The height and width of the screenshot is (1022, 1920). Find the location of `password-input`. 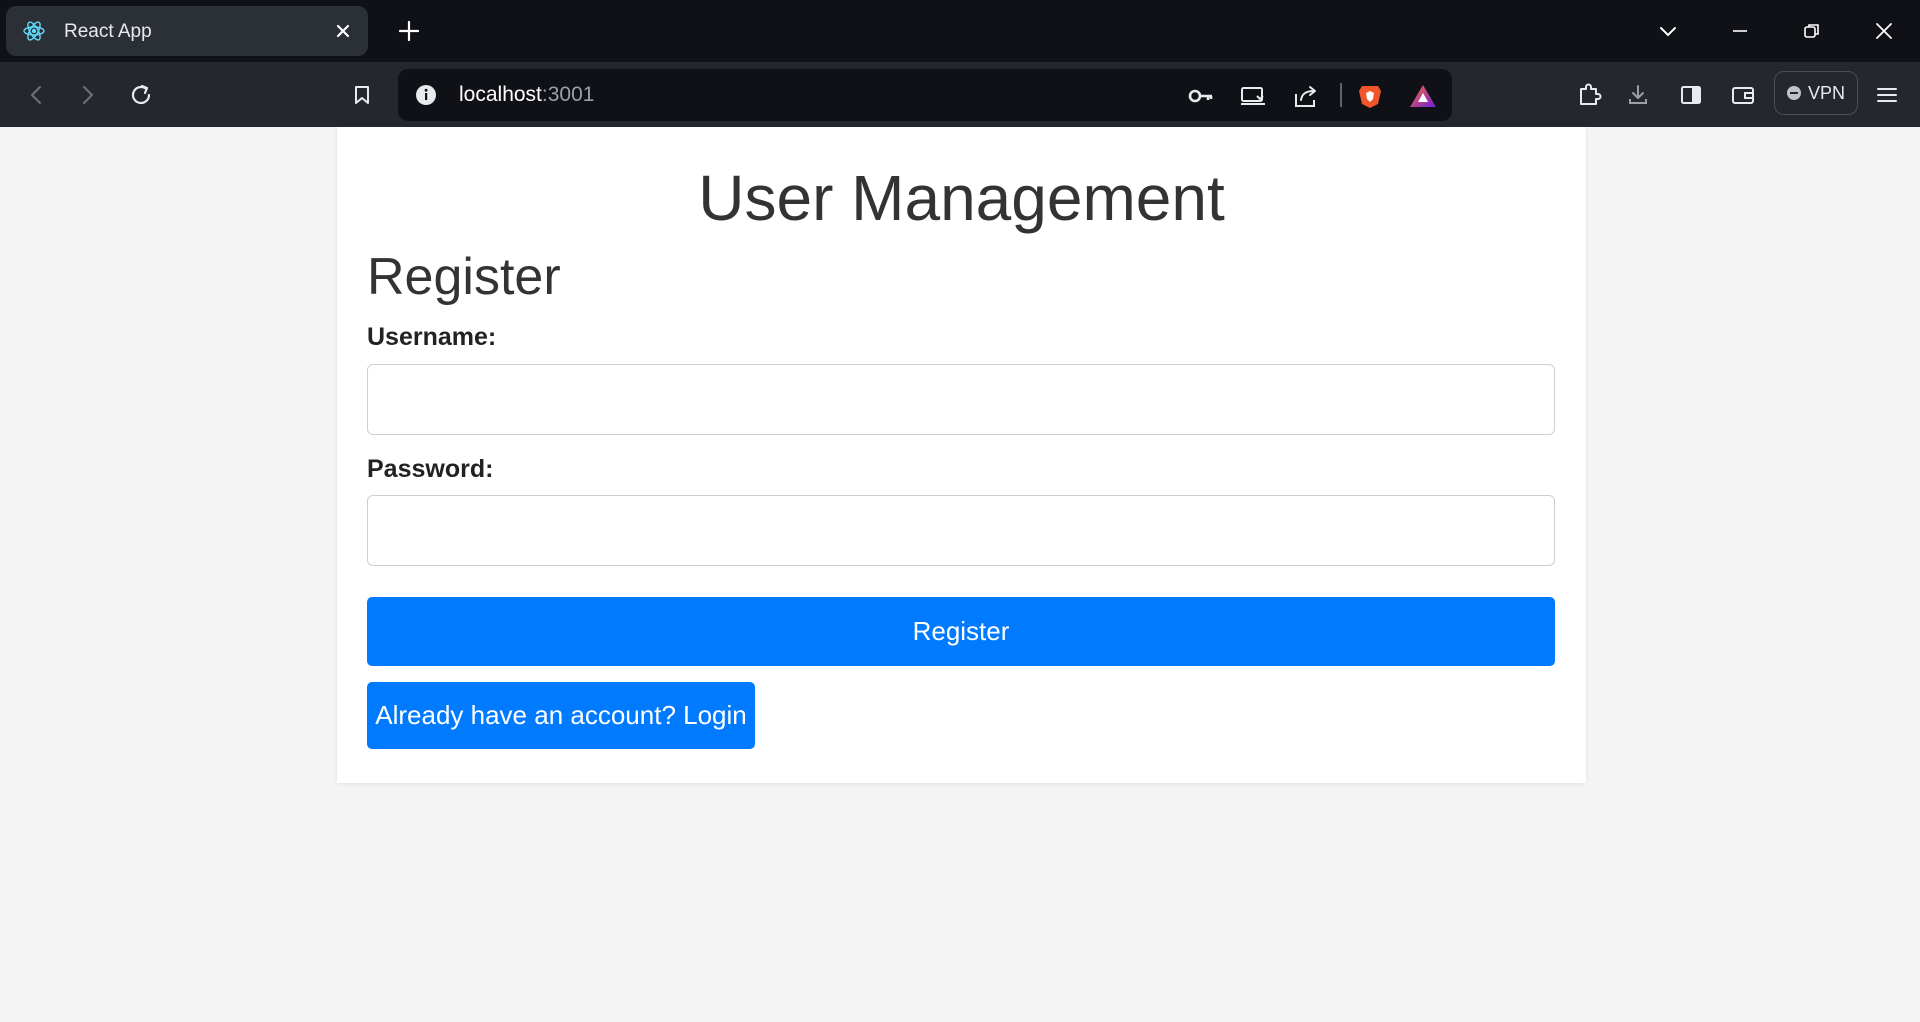

password-input is located at coordinates (961, 530).